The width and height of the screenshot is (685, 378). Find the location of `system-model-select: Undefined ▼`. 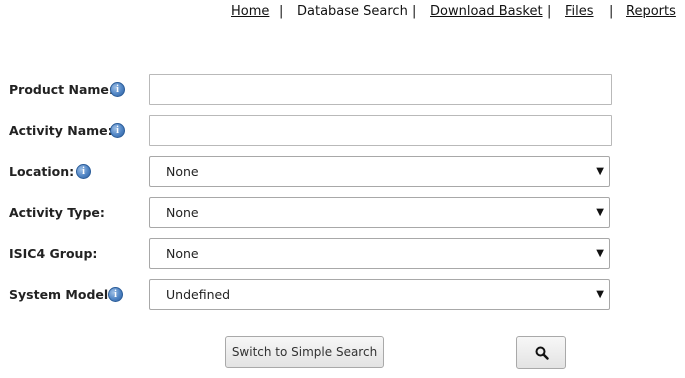

system-model-select: Undefined ▼ is located at coordinates (379, 294).